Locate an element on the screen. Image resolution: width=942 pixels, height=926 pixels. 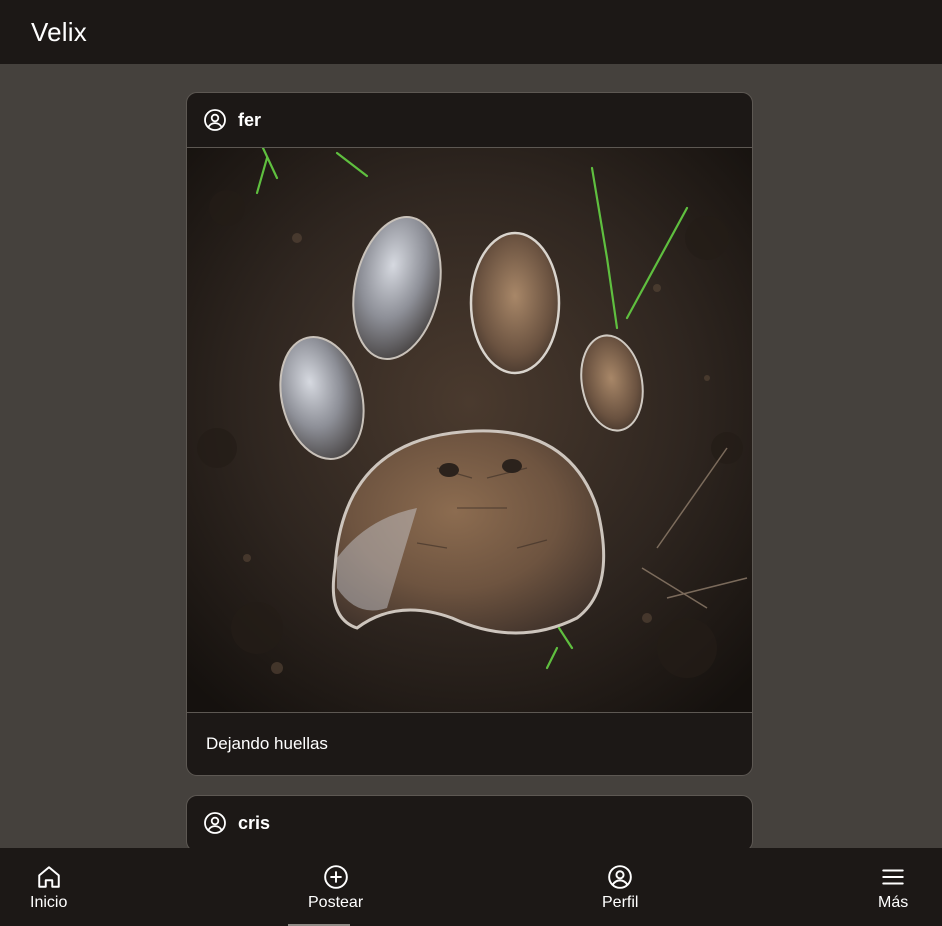
nav-item-mas: Más is located at coordinates (893, 887).